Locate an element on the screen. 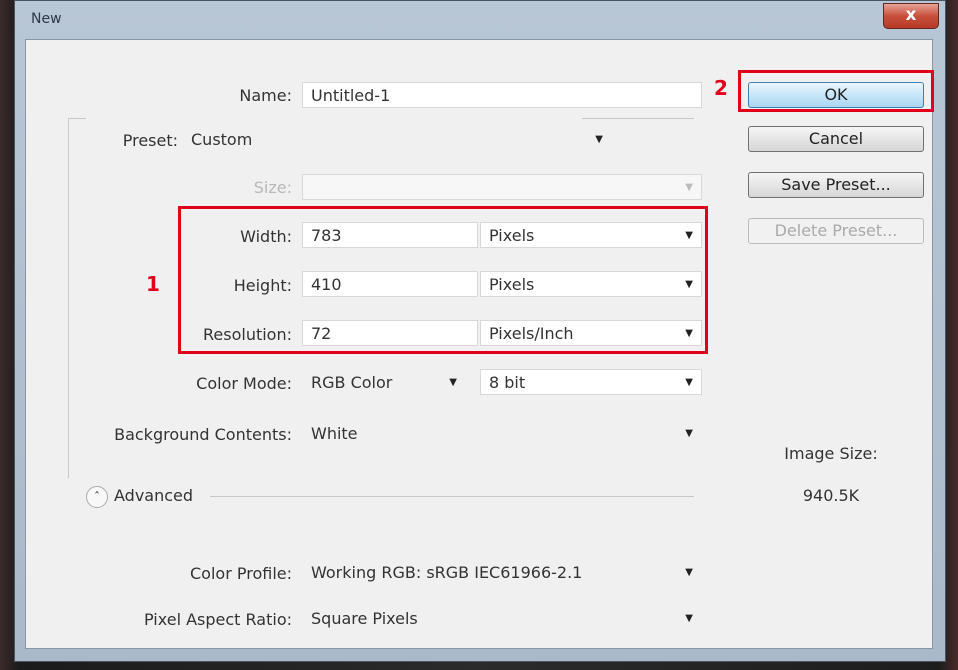 The image size is (958, 670). bit-depth-value: 8 bit is located at coordinates (507, 382).